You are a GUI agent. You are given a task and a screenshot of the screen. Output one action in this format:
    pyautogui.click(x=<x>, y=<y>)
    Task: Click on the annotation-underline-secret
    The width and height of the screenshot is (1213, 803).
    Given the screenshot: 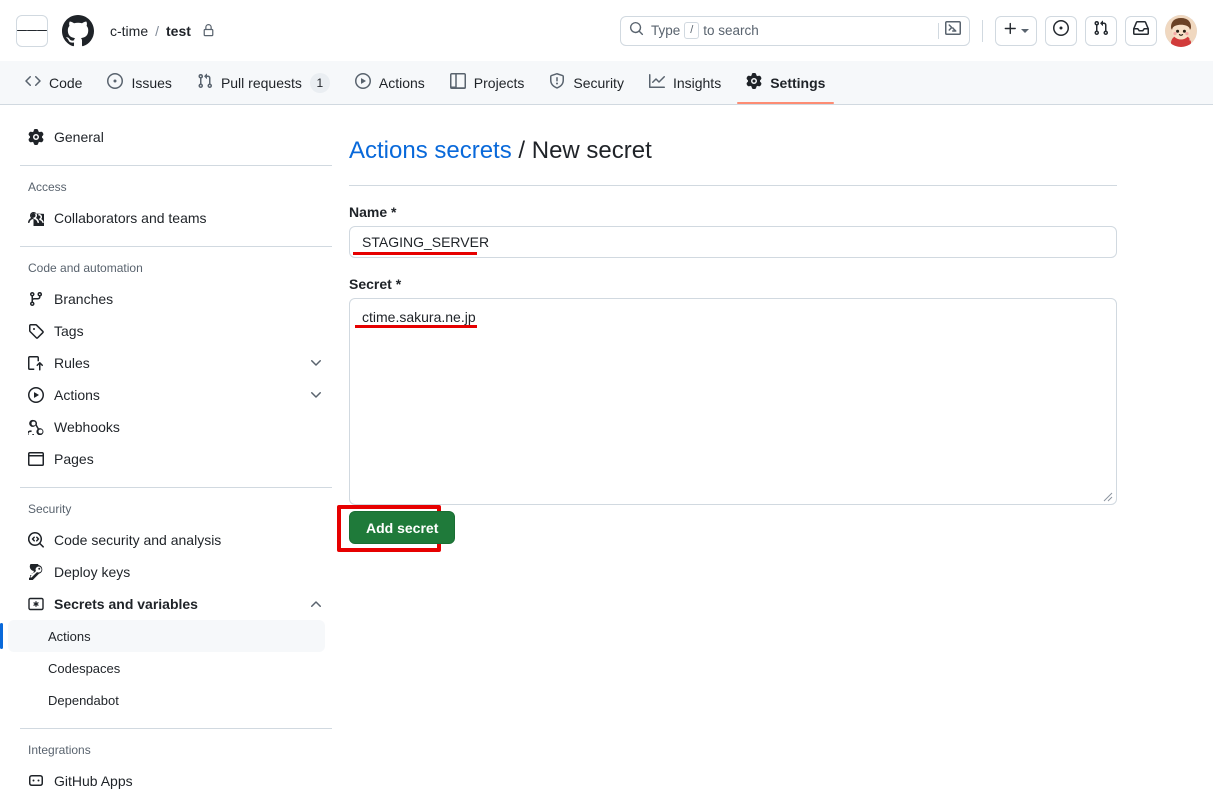 What is the action you would take?
    pyautogui.click(x=416, y=326)
    